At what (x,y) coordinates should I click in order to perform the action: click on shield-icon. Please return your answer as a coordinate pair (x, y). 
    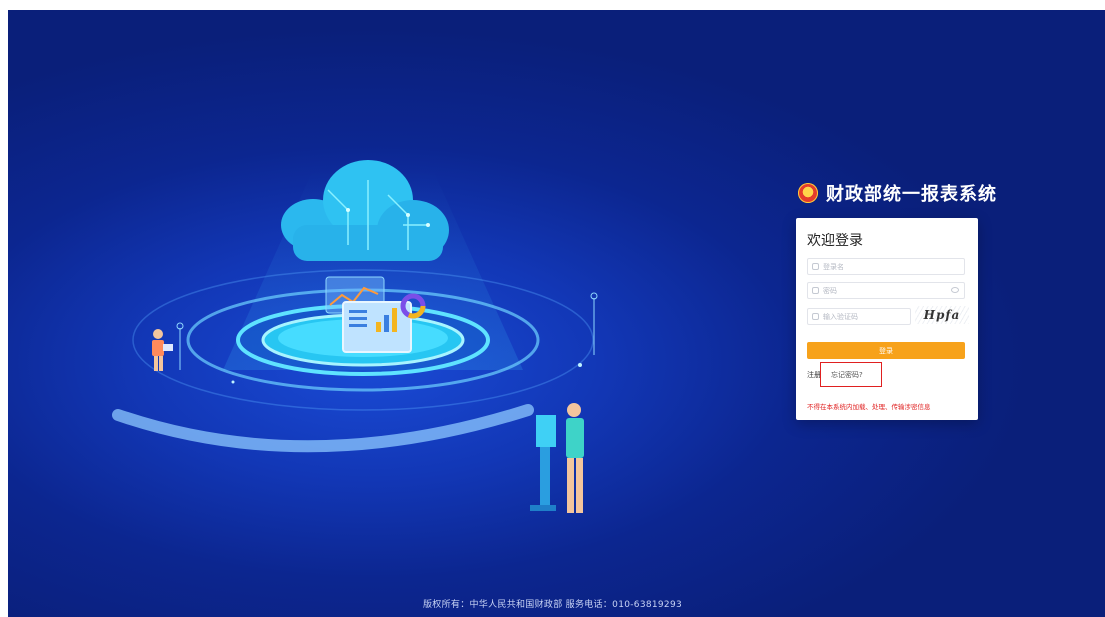
    Looking at the image, I should click on (815, 316).